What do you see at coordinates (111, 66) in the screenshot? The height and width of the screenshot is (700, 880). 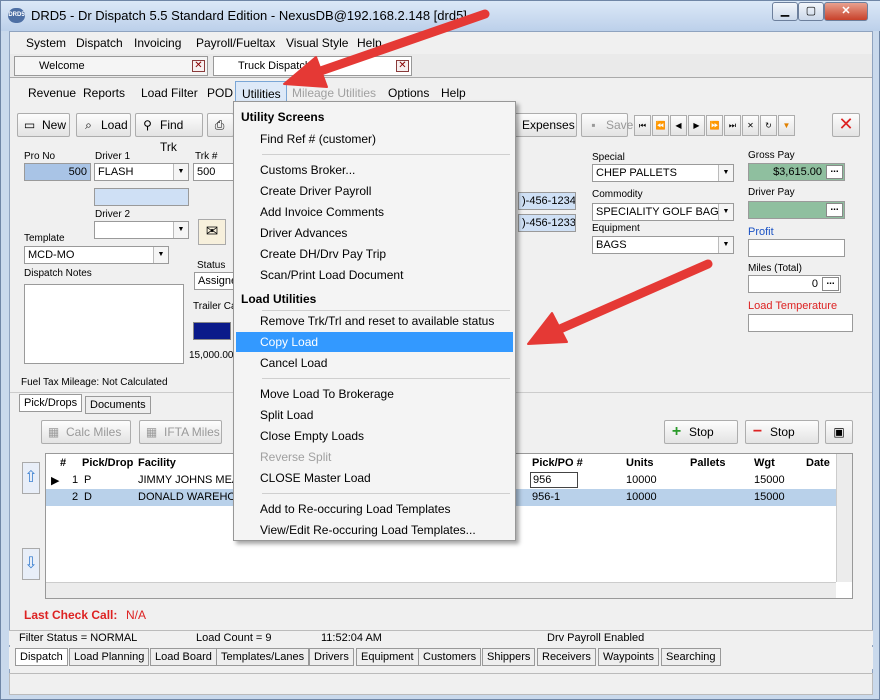 I see `tab-welcome: Welcome ✕` at bounding box center [111, 66].